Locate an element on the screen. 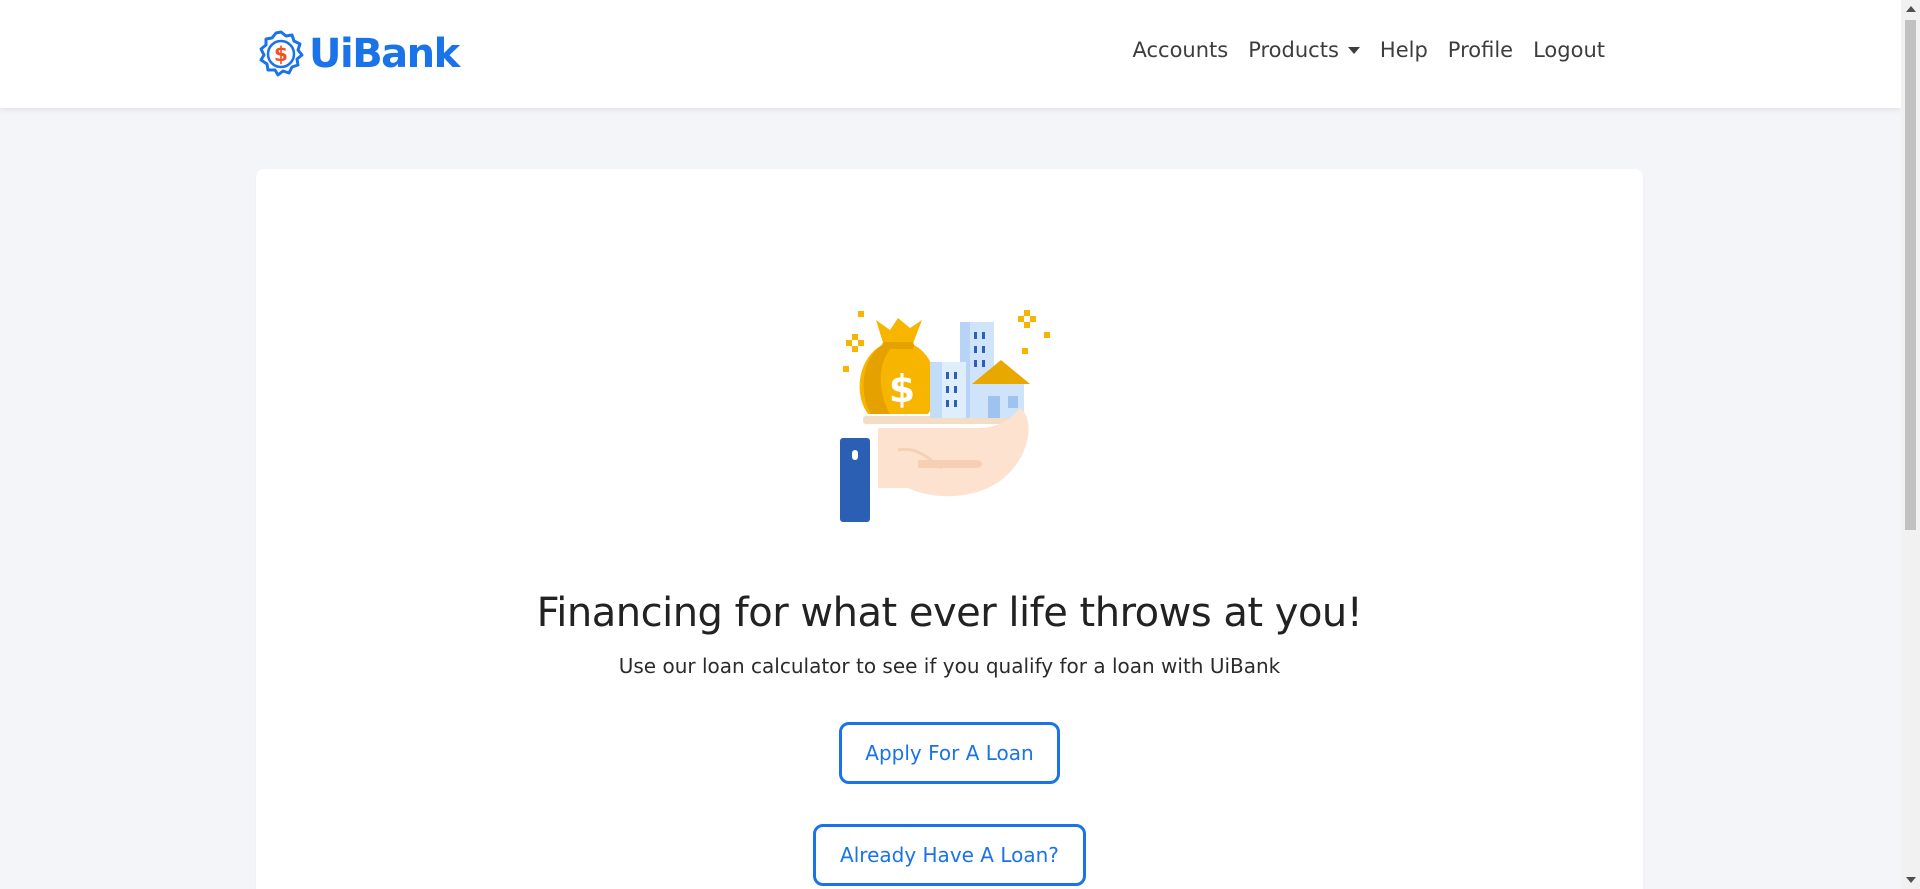 The height and width of the screenshot is (889, 1920). scroll-up-arrow-icon is located at coordinates (1911, 9).